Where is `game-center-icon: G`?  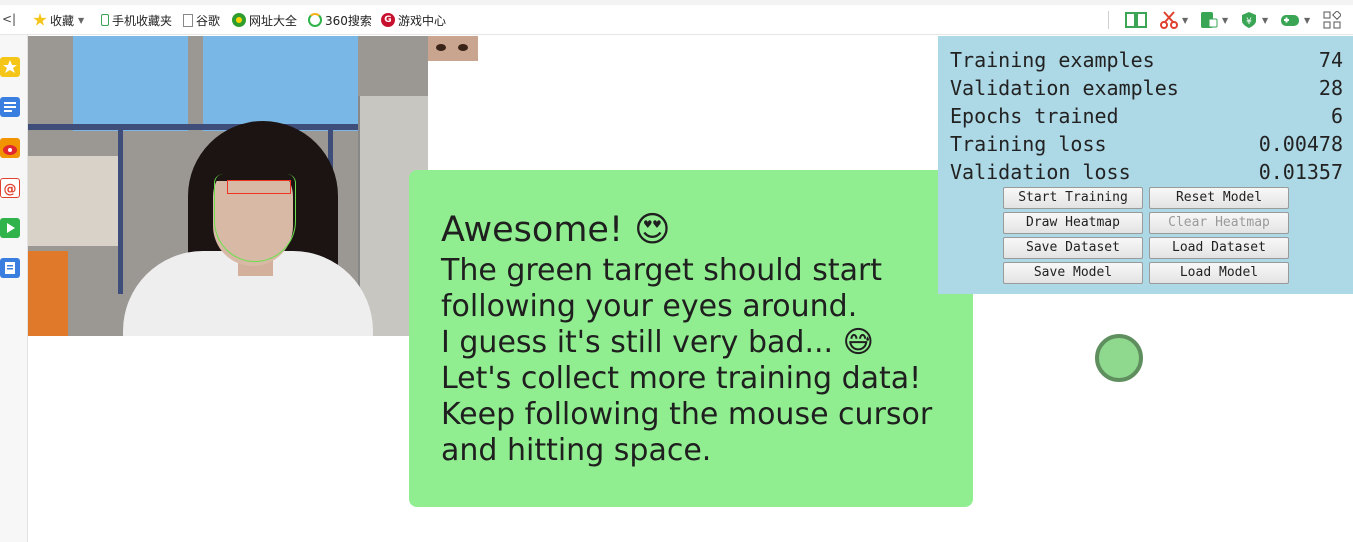 game-center-icon: G is located at coordinates (388, 20).